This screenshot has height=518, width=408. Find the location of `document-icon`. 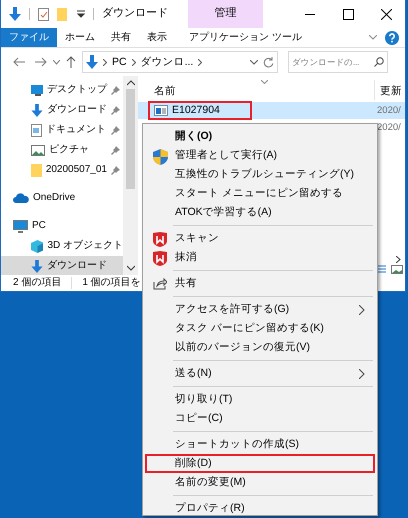

document-icon is located at coordinates (36, 130).